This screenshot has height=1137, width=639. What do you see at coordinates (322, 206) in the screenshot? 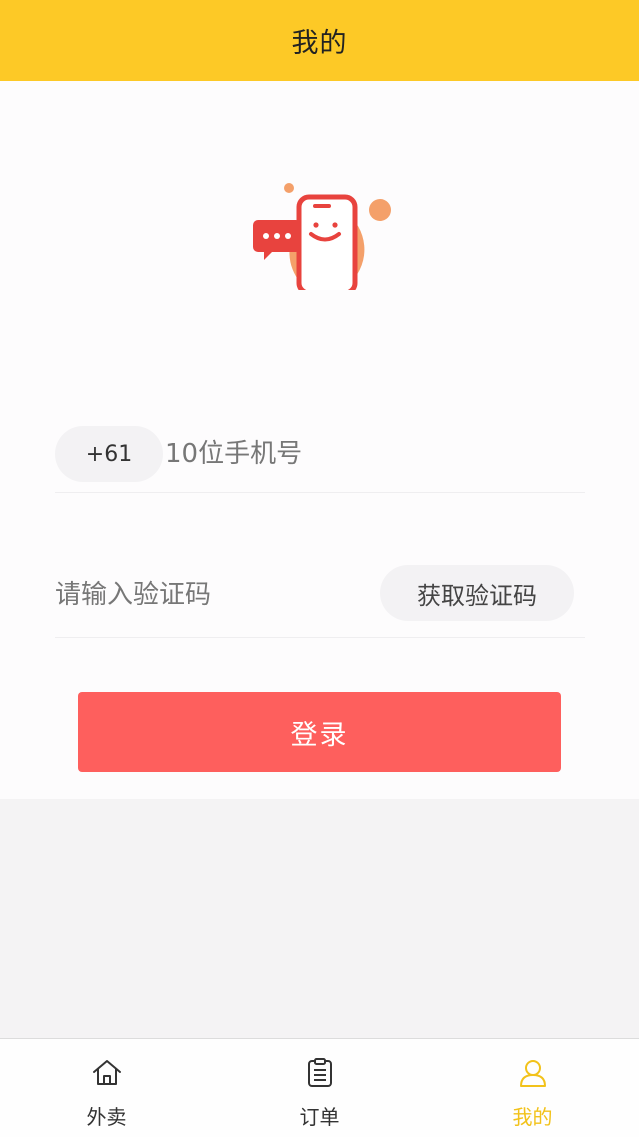
I see `phone-speaker` at bounding box center [322, 206].